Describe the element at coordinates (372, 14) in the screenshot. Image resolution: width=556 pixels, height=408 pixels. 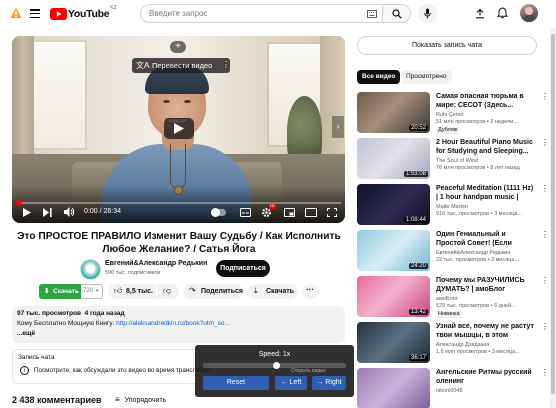
I see `keyboard-icon` at that location.